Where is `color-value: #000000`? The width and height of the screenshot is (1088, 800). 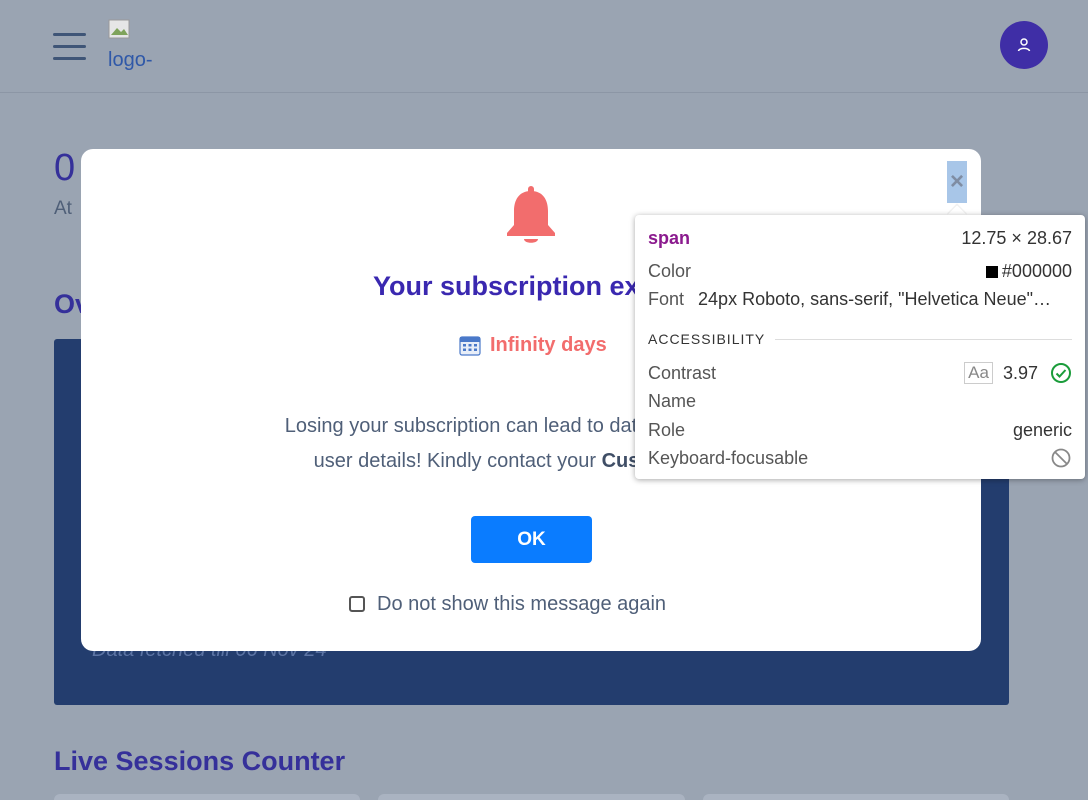 color-value: #000000 is located at coordinates (1036, 270).